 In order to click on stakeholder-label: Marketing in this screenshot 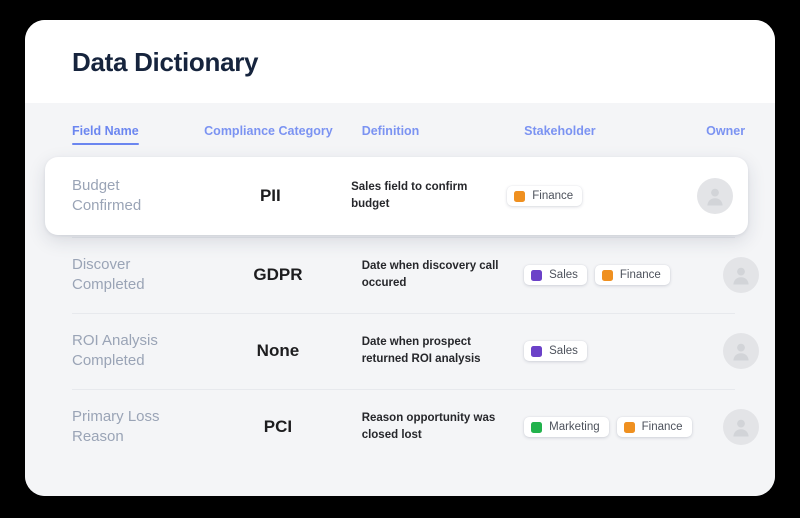, I will do `click(574, 427)`.